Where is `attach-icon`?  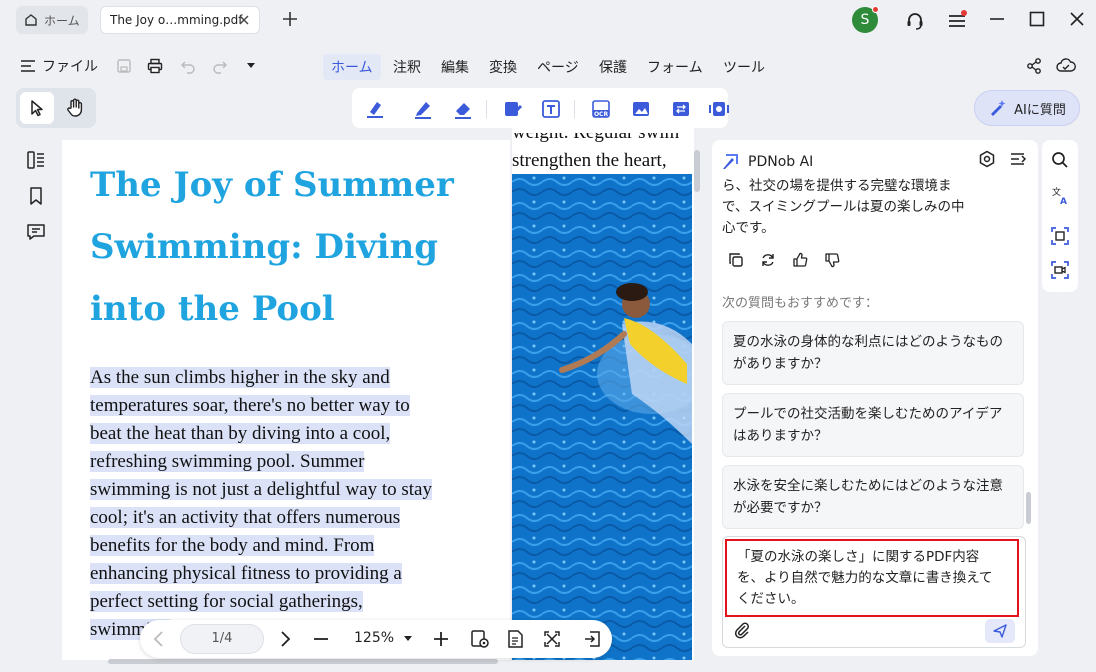
attach-icon is located at coordinates (742, 630).